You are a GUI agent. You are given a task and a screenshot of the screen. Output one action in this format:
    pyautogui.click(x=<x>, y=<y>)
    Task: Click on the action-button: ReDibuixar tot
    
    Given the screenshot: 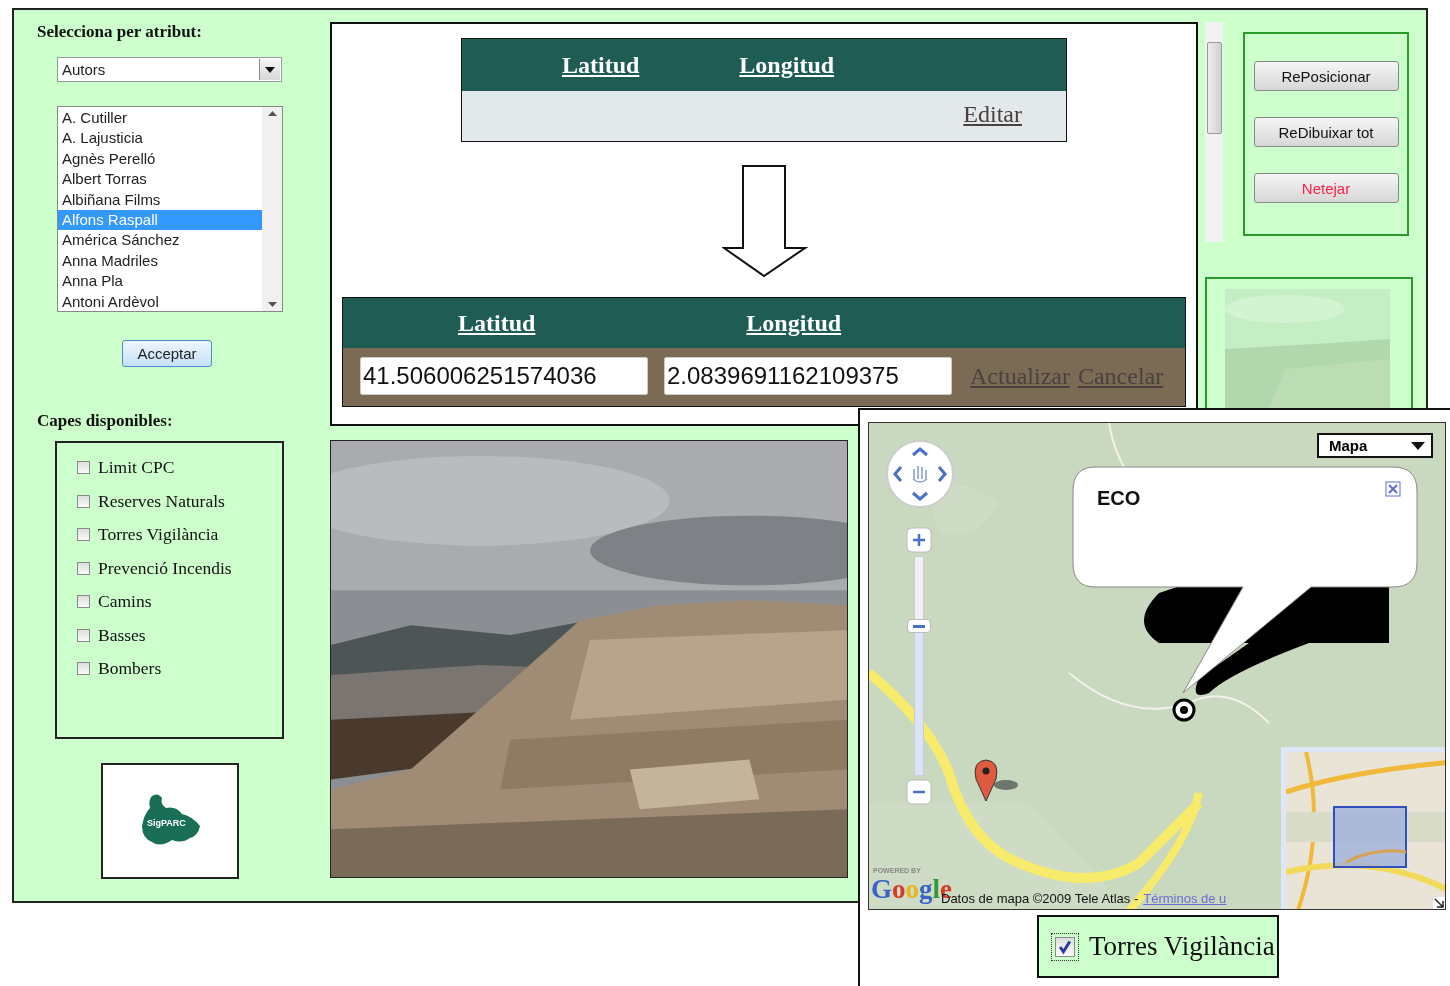 What is the action you would take?
    pyautogui.click(x=1326, y=132)
    